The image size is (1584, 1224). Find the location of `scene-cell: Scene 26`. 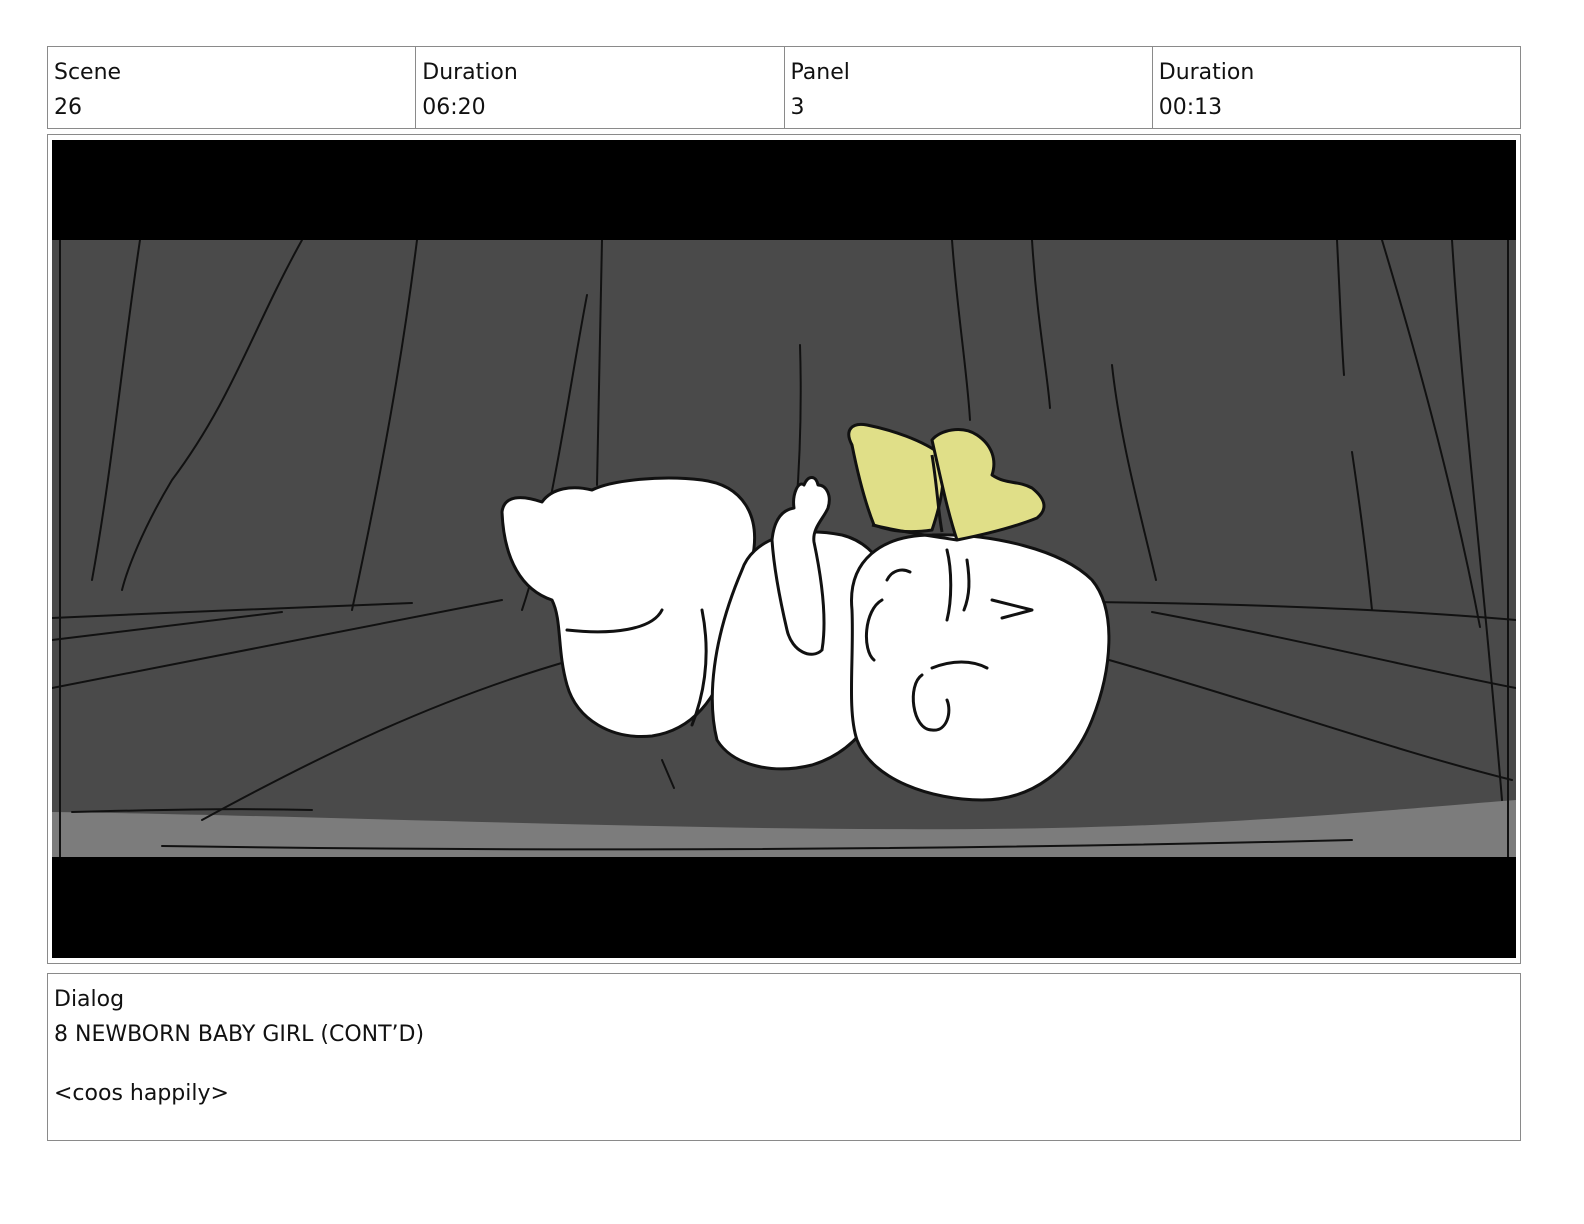

scene-cell: Scene 26 is located at coordinates (232, 87).